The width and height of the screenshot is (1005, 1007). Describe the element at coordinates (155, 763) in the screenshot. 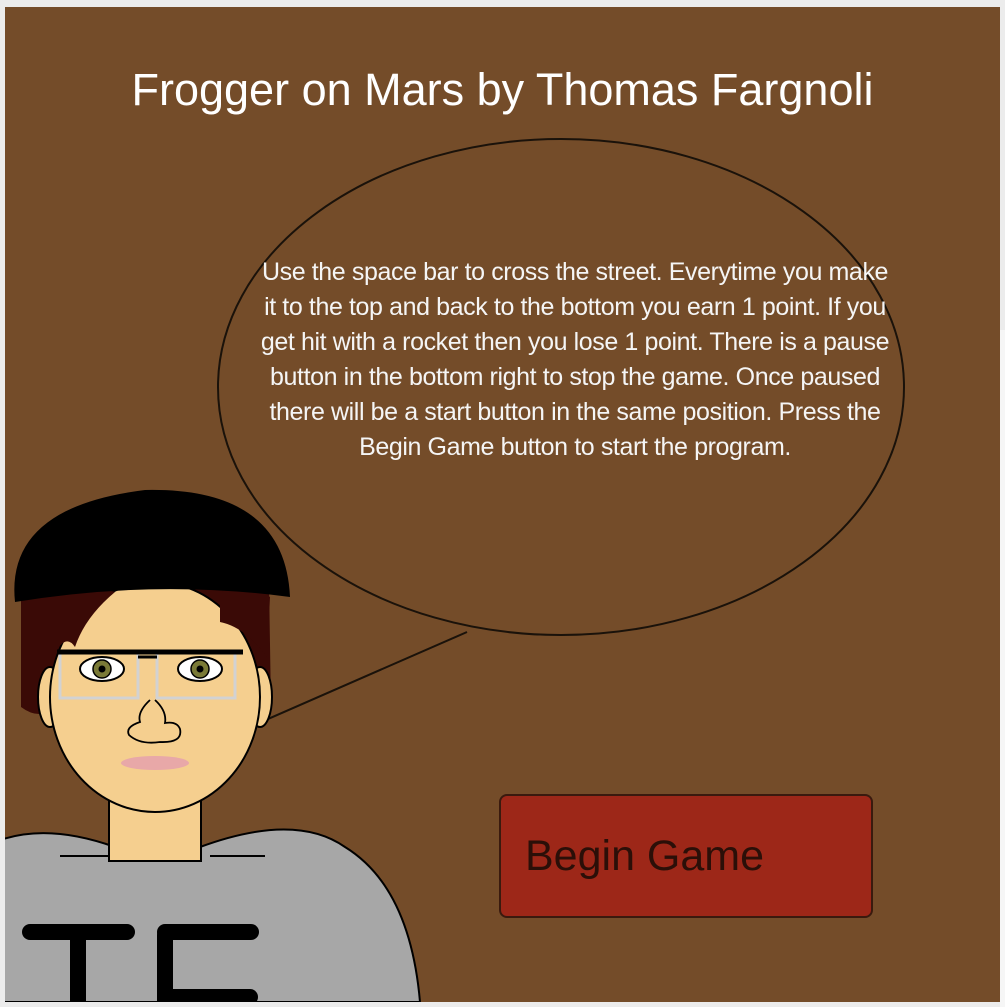

I see `mouth` at that location.